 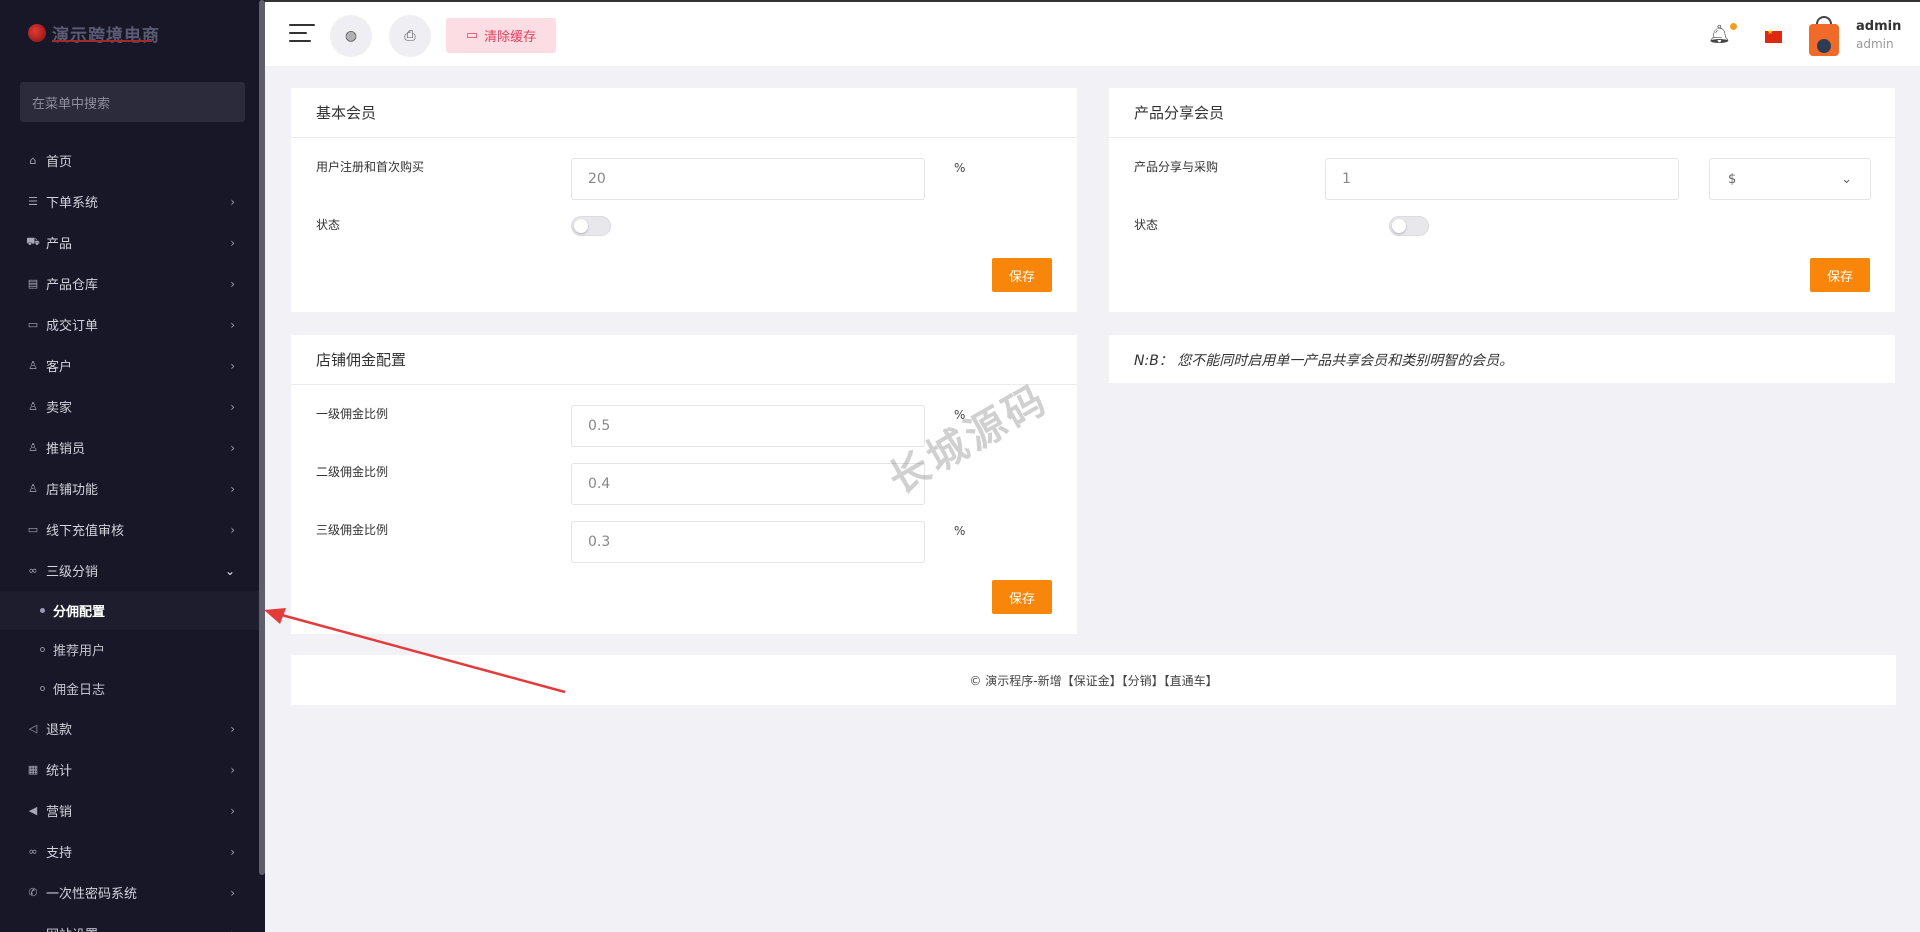 I want to click on sidebar-item-label: 退款, so click(x=59, y=730).